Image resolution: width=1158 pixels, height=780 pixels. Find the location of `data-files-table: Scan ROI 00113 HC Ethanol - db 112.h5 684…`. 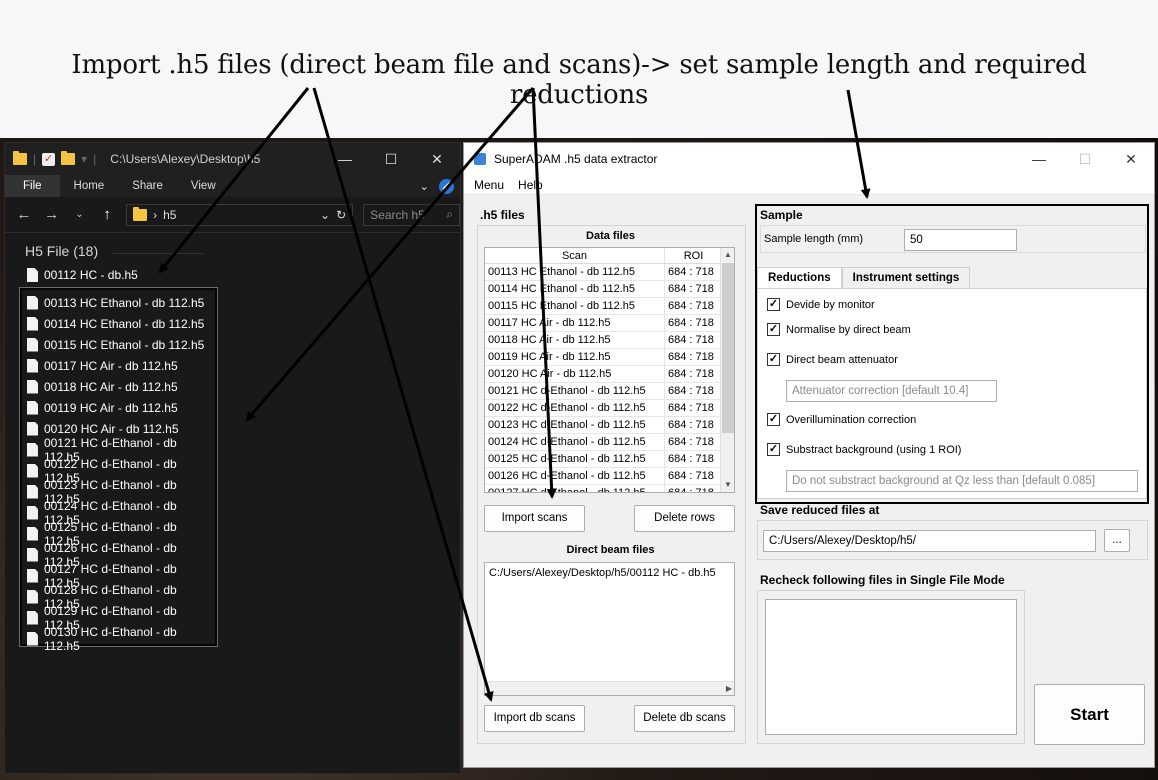

data-files-table: Scan ROI 00113 HC Ethanol - db 112.h5 684… is located at coordinates (609, 370).